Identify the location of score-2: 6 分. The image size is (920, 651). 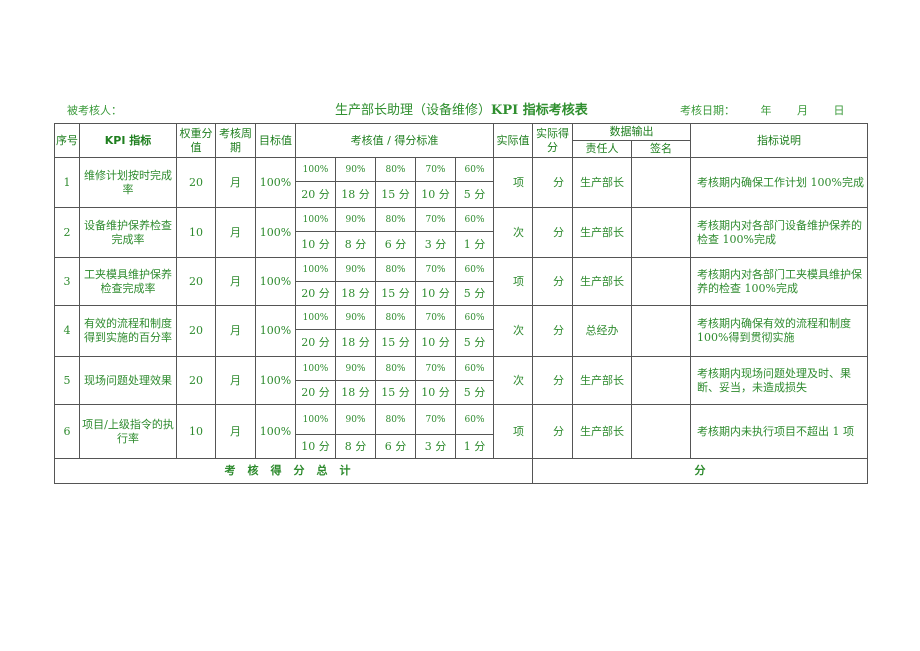
(395, 244).